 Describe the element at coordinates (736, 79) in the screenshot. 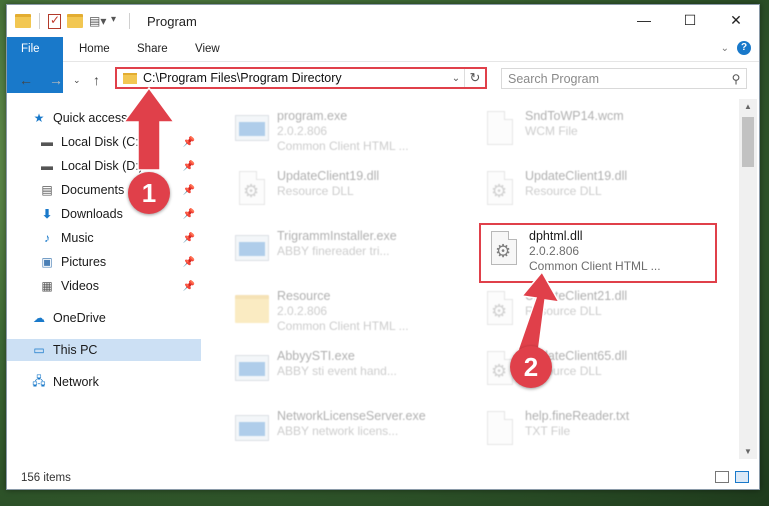

I see `search-icon: ⚲` at that location.